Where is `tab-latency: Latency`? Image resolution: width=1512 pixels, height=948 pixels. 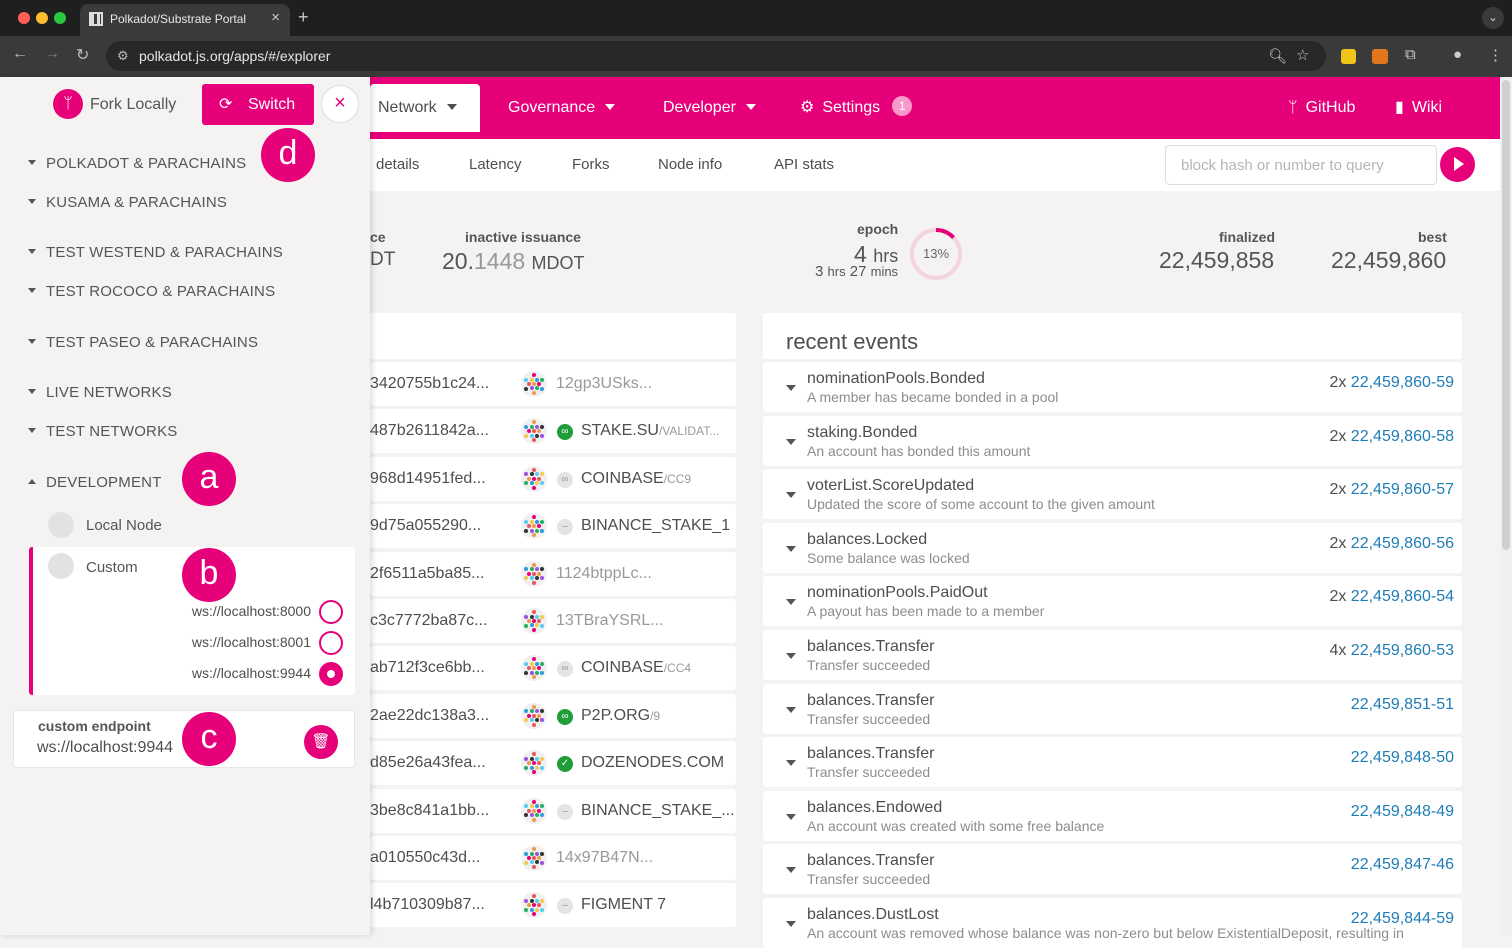 tab-latency: Latency is located at coordinates (495, 164).